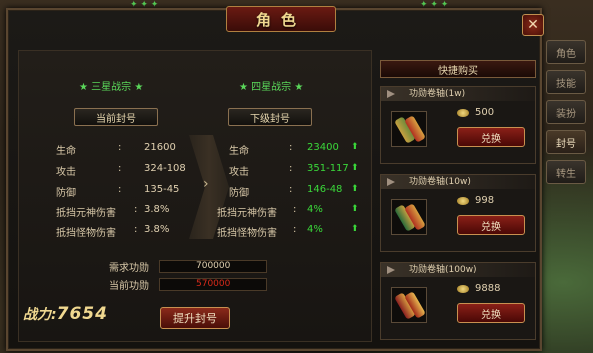 The height and width of the screenshot is (353, 593). Describe the element at coordinates (281, 19) in the screenshot. I see `window-title: 角色` at that location.